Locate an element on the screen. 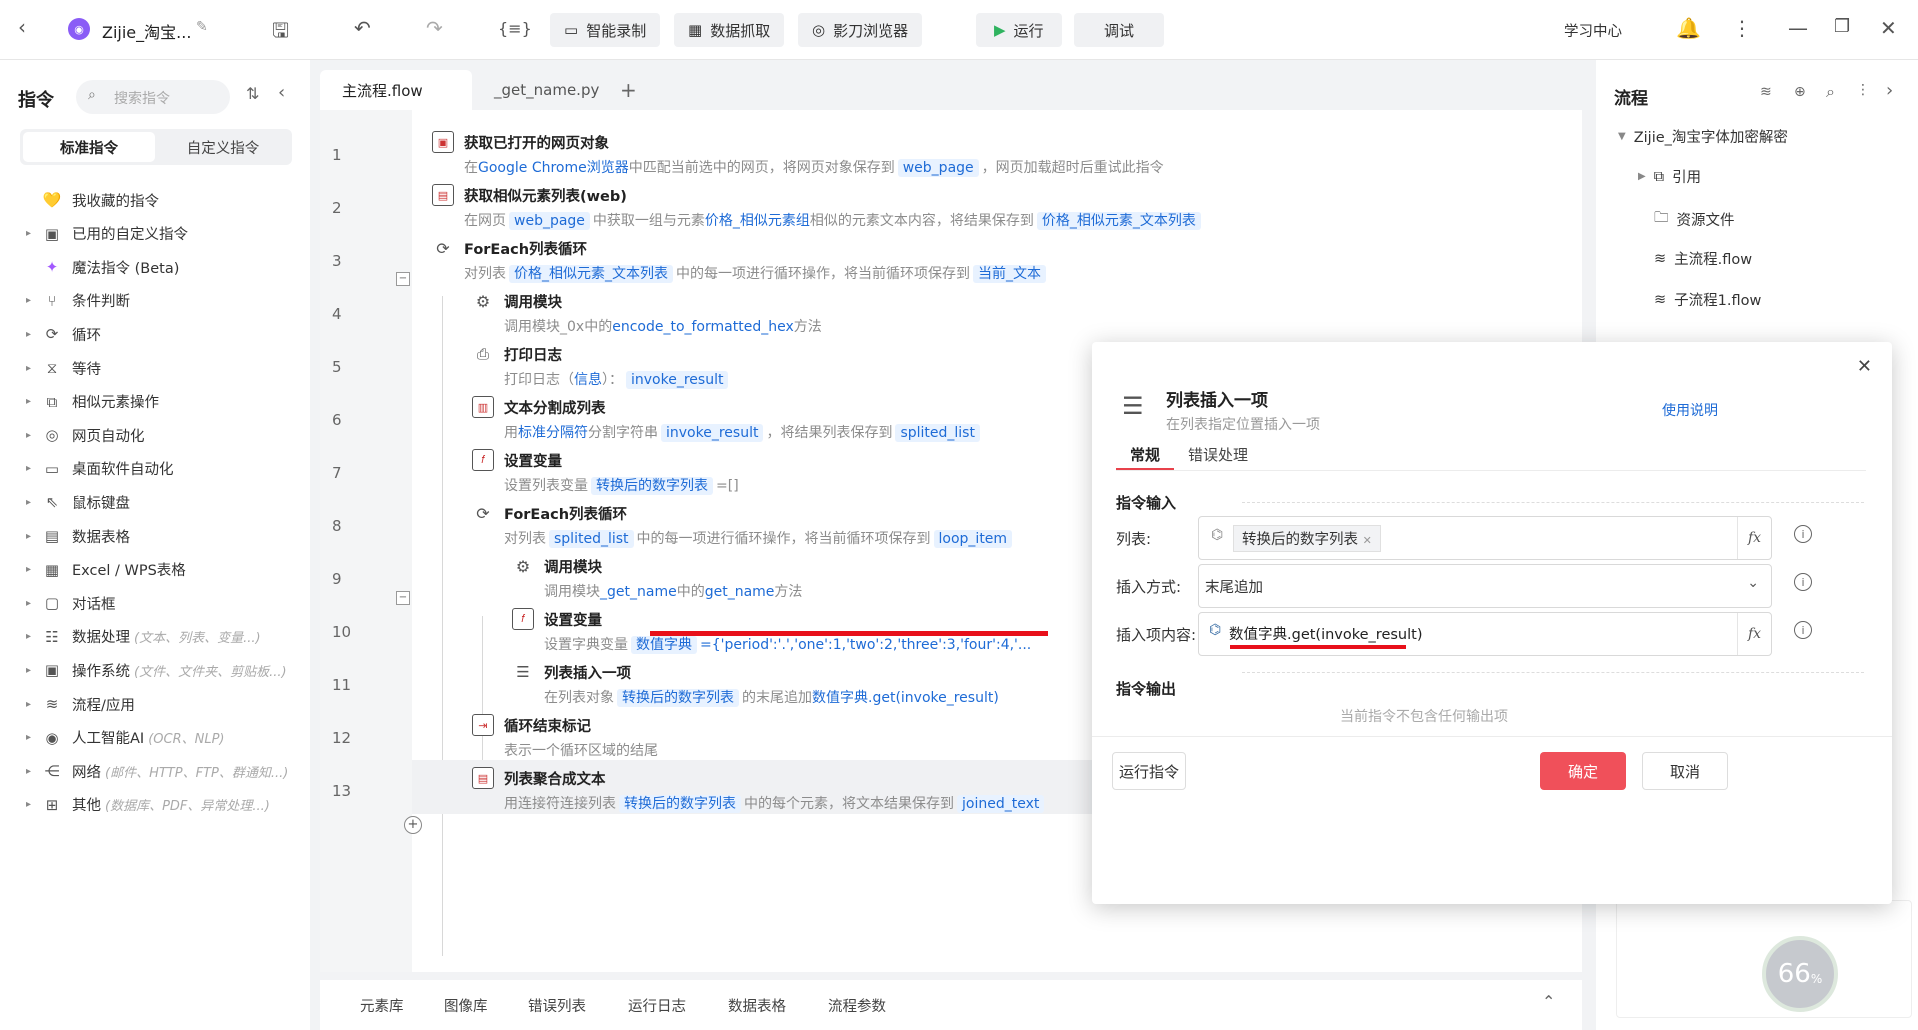 The image size is (1918, 1030). heart-icon: 💛 is located at coordinates (52, 200).